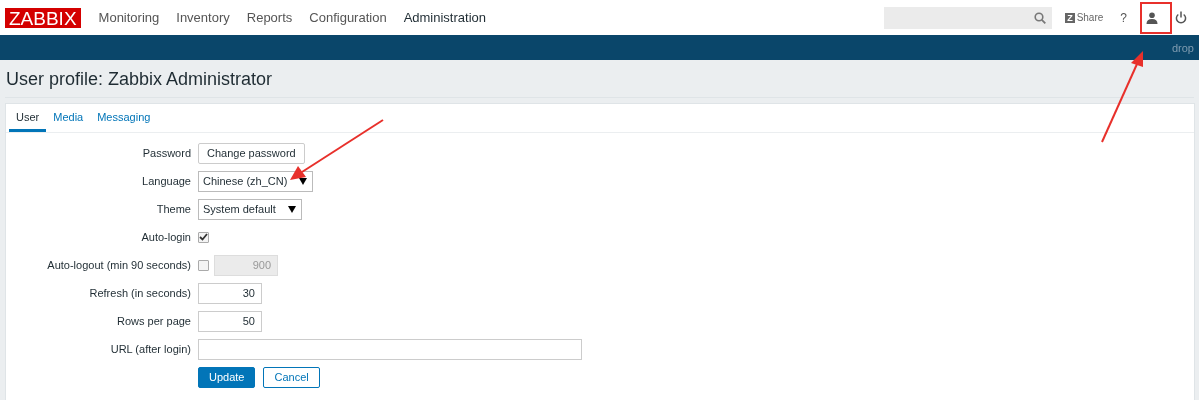 This screenshot has height=400, width=1199. I want to click on number-field: 30, so click(230, 293).